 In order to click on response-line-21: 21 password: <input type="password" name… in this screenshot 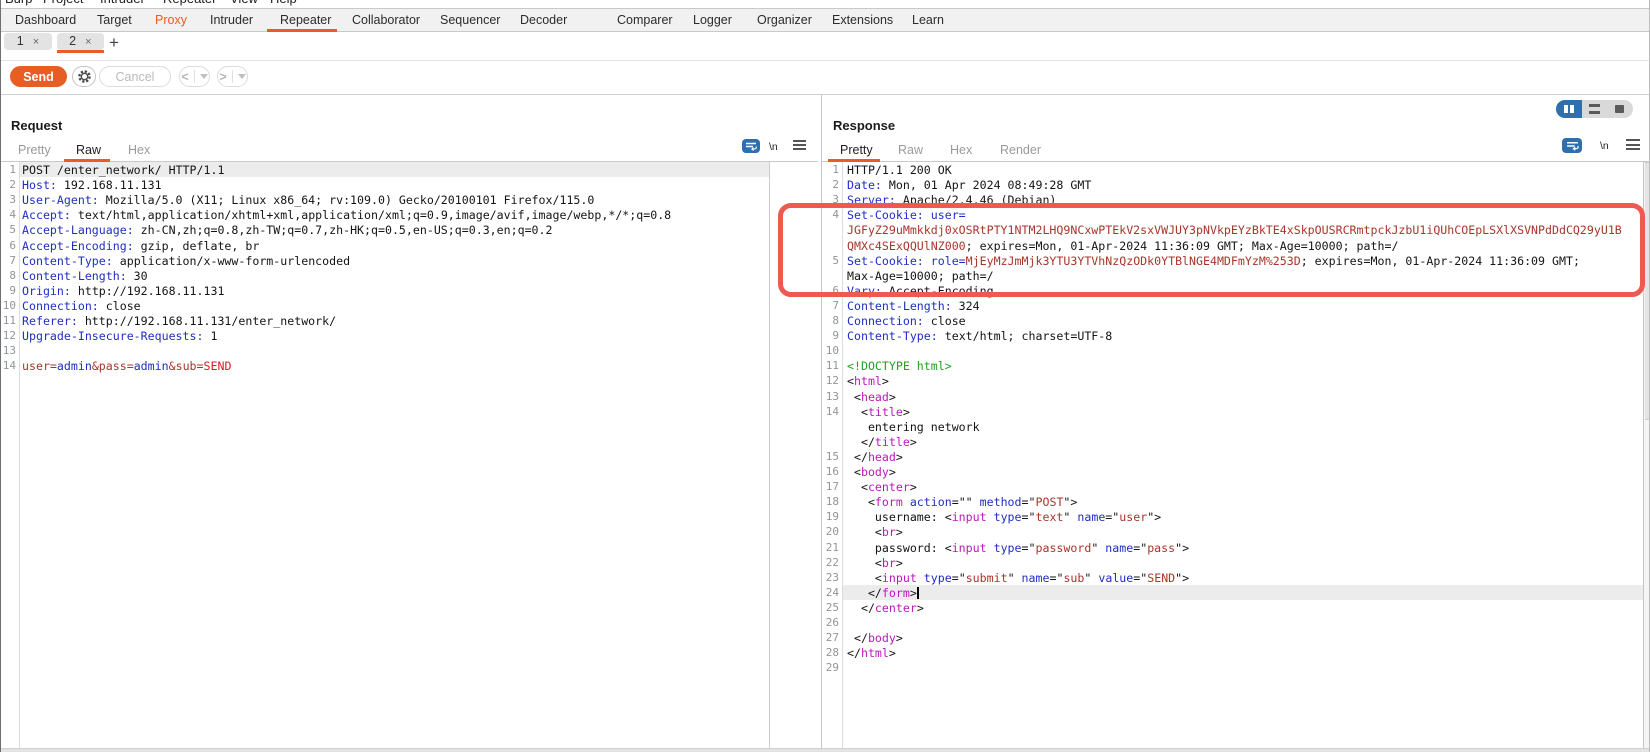, I will do `click(1232, 547)`.